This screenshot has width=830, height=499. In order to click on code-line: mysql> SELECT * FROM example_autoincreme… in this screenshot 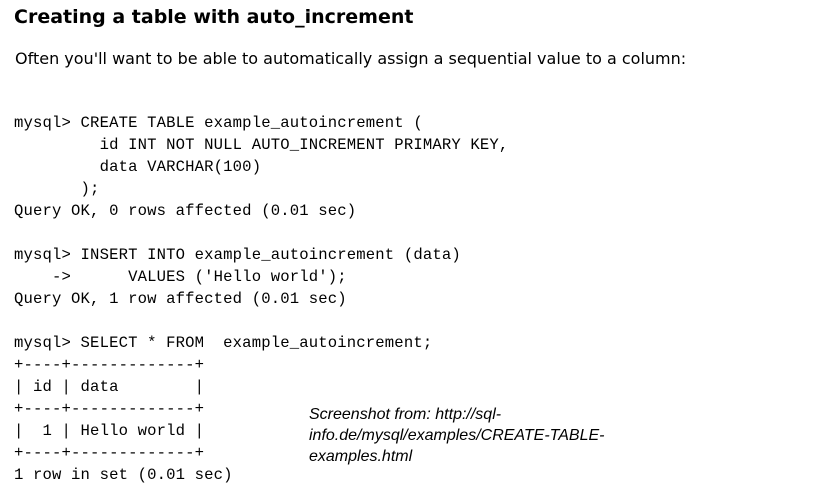, I will do `click(223, 343)`.